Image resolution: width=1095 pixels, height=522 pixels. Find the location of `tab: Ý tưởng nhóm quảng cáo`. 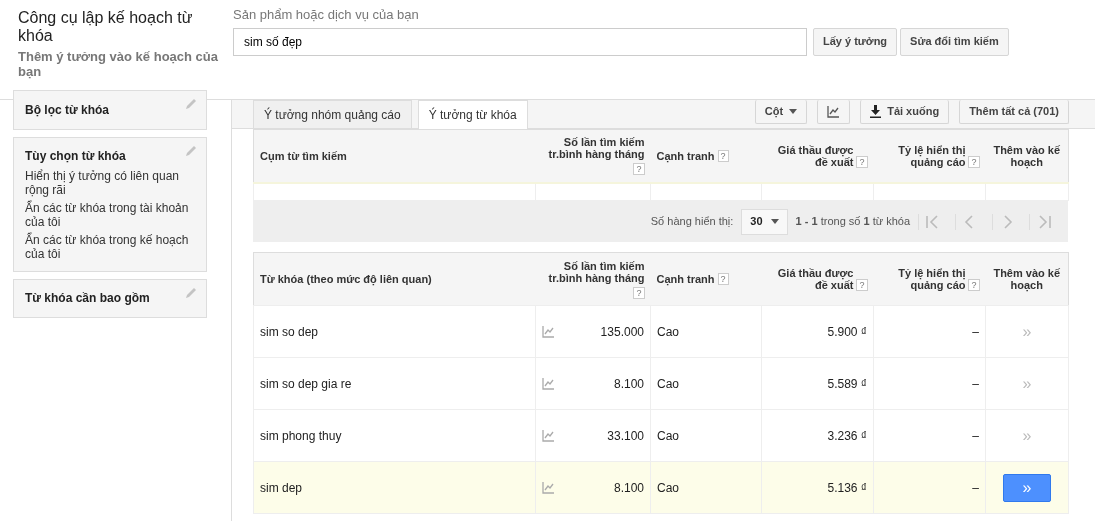

tab: Ý tưởng nhóm quảng cáo is located at coordinates (332, 114).